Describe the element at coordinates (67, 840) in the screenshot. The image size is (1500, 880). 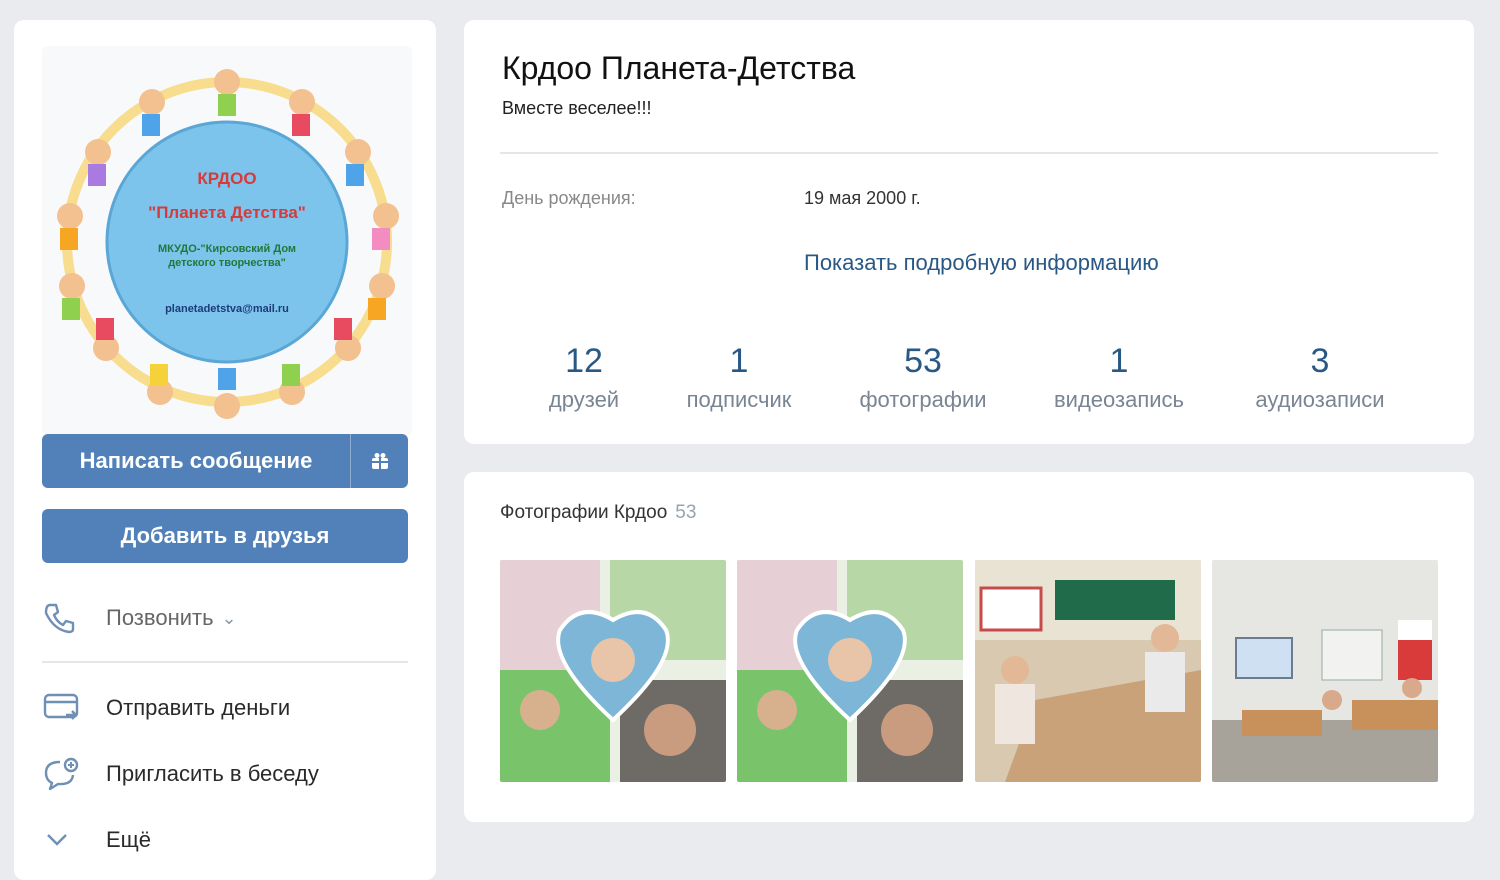
I see `more-chevron-icon` at that location.